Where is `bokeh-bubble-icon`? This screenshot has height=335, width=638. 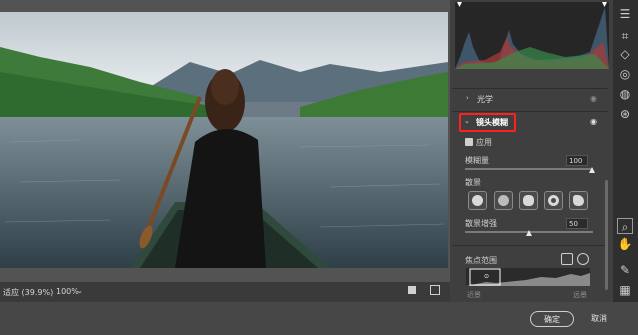
bokeh-bubble-icon is located at coordinates (503, 200).